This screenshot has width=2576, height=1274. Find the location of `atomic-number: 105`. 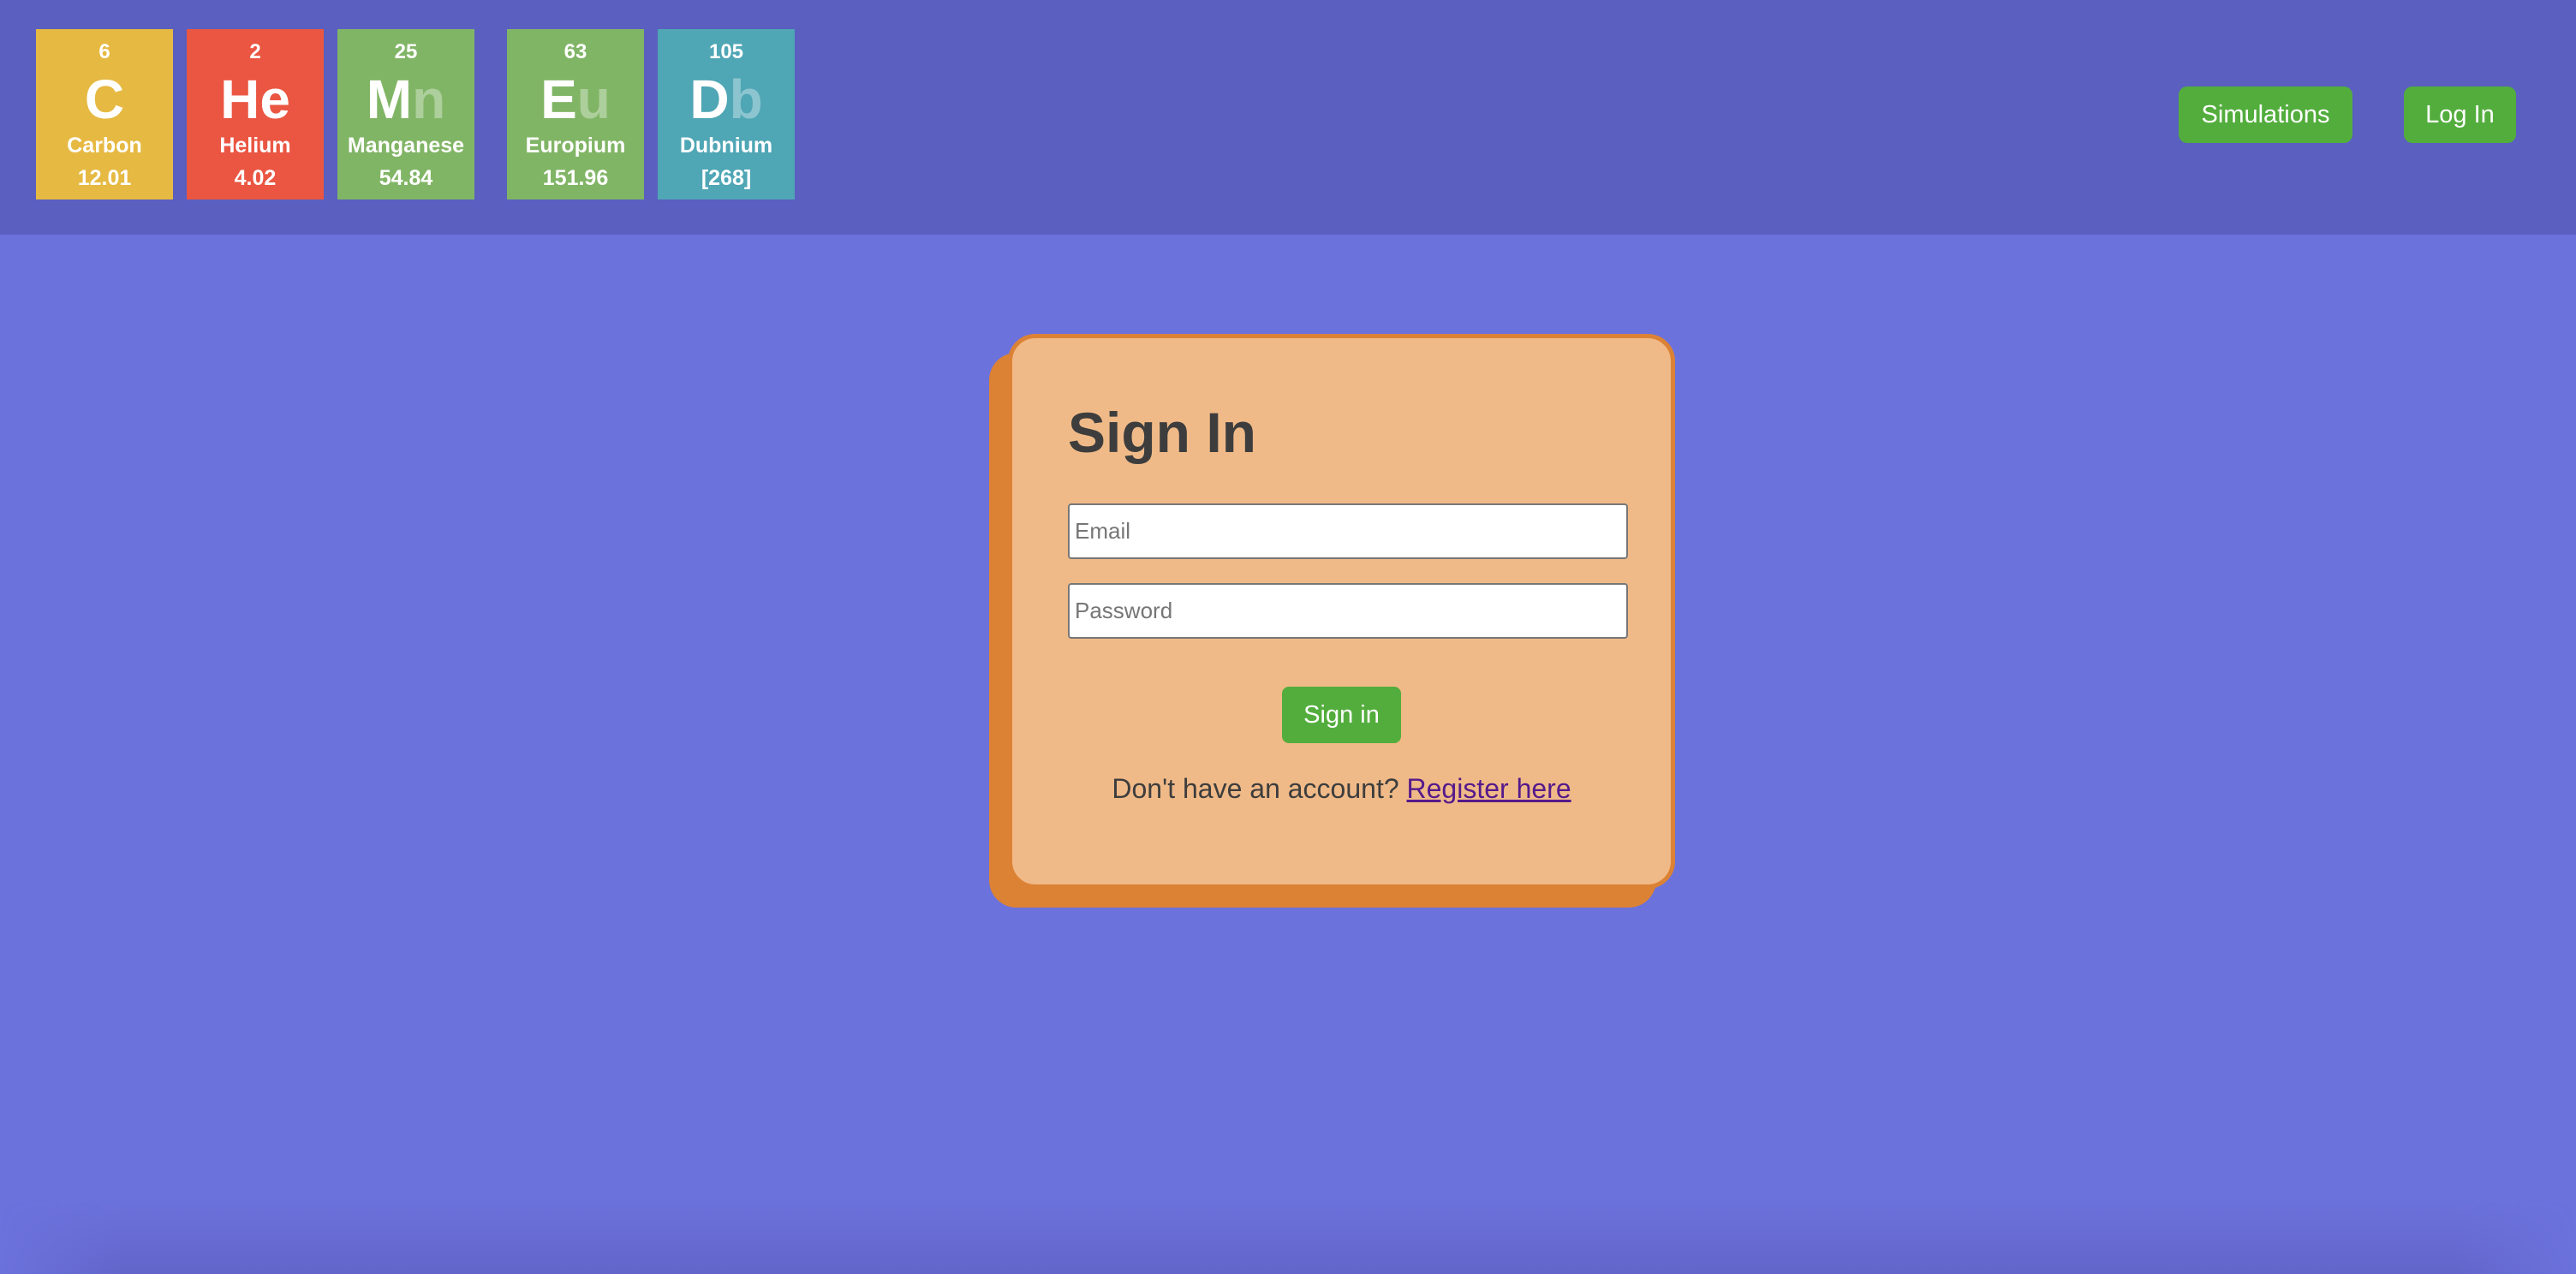

atomic-number: 105 is located at coordinates (726, 52).